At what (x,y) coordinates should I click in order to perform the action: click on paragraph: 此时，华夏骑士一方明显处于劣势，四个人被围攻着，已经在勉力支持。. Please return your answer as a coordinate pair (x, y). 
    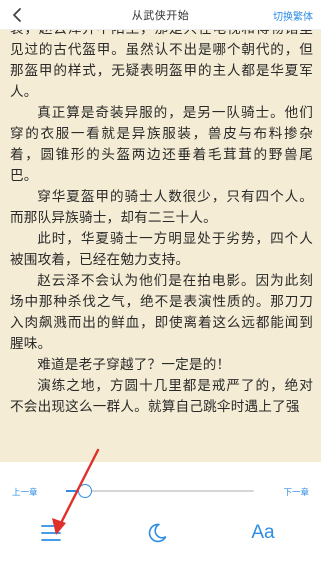
    Looking at the image, I should click on (161, 249).